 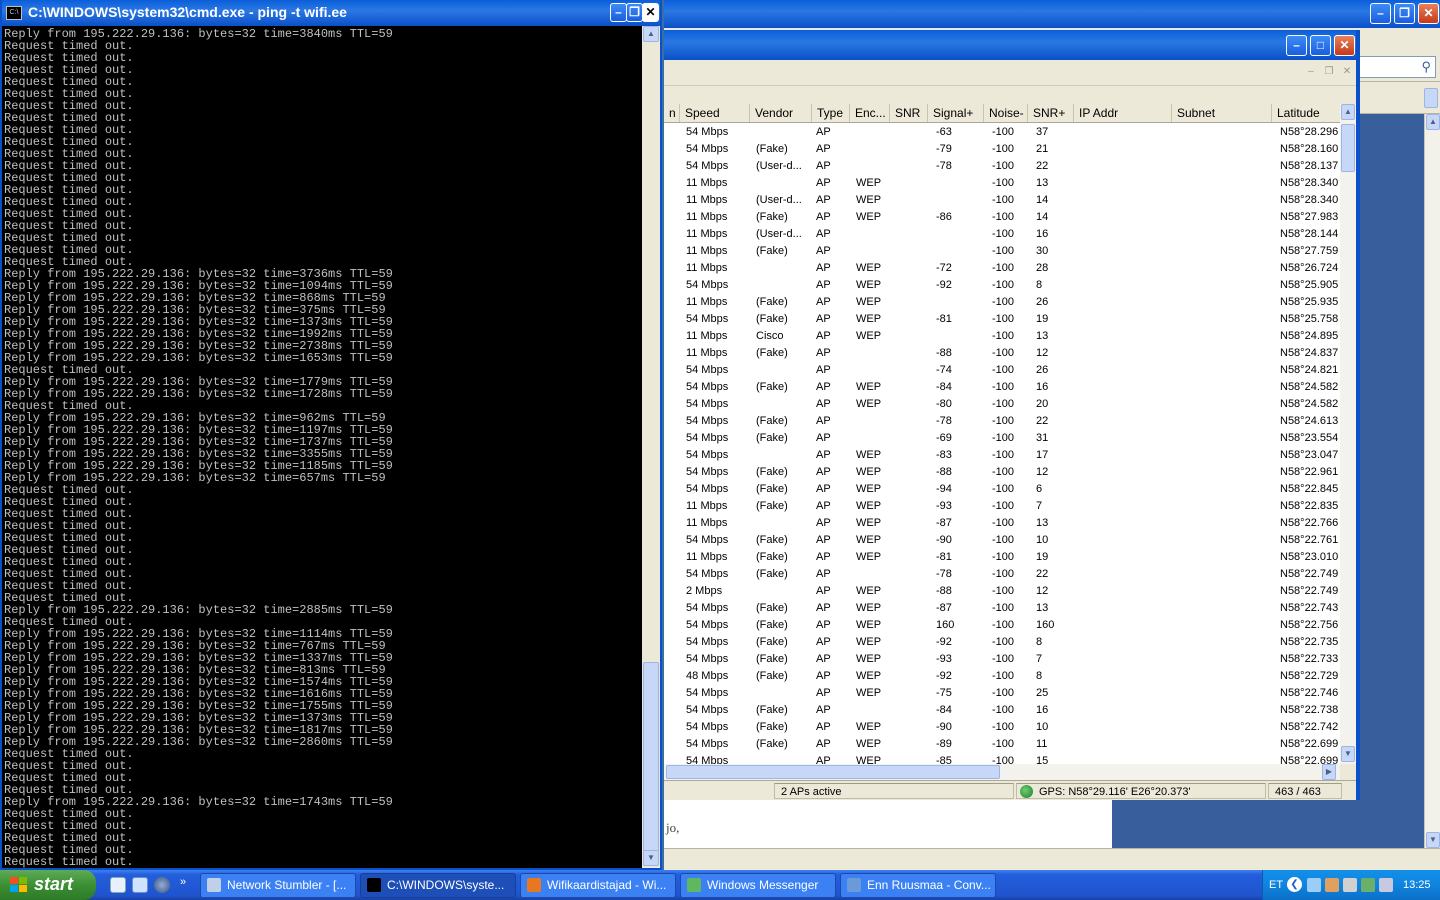 I want to click on monitor-icon, so click(x=1350, y=885).